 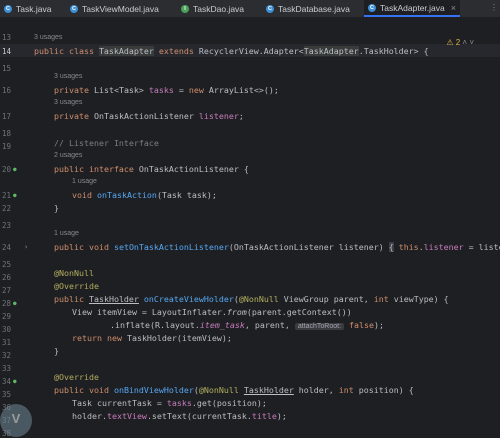 I want to click on warning-count: 2, so click(x=458, y=42).